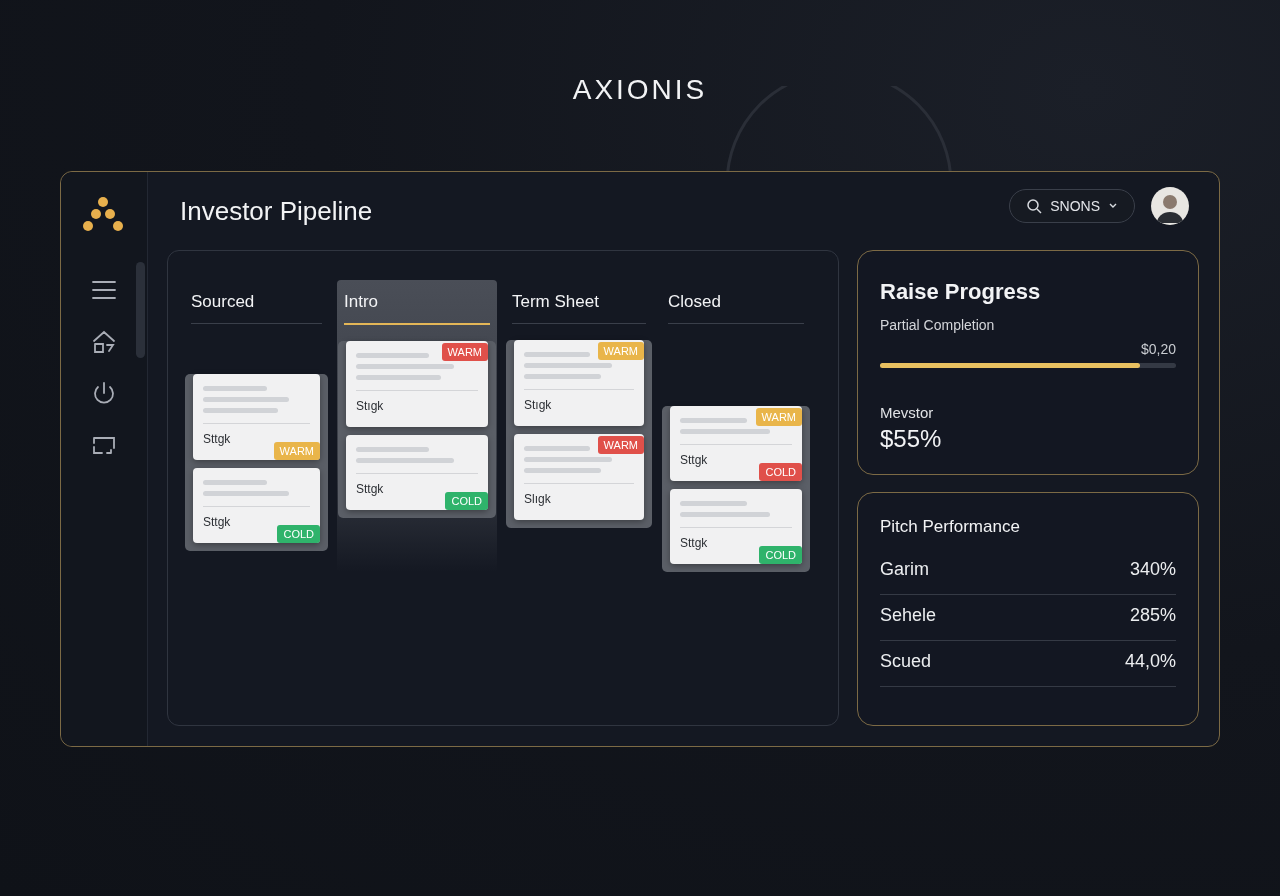 The height and width of the screenshot is (896, 1280). I want to click on avatar, so click(1170, 206).